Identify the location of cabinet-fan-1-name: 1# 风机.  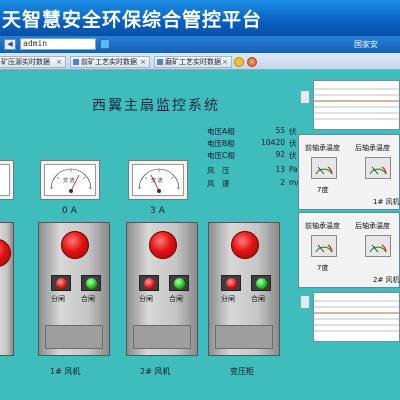
(65, 371).